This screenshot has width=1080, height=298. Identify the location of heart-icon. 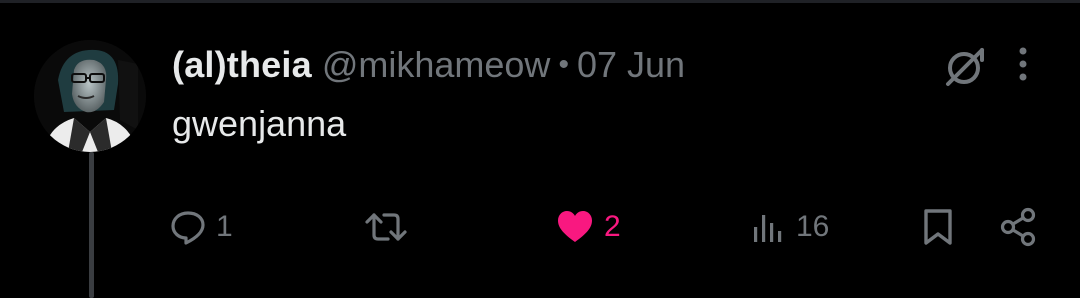
(575, 226).